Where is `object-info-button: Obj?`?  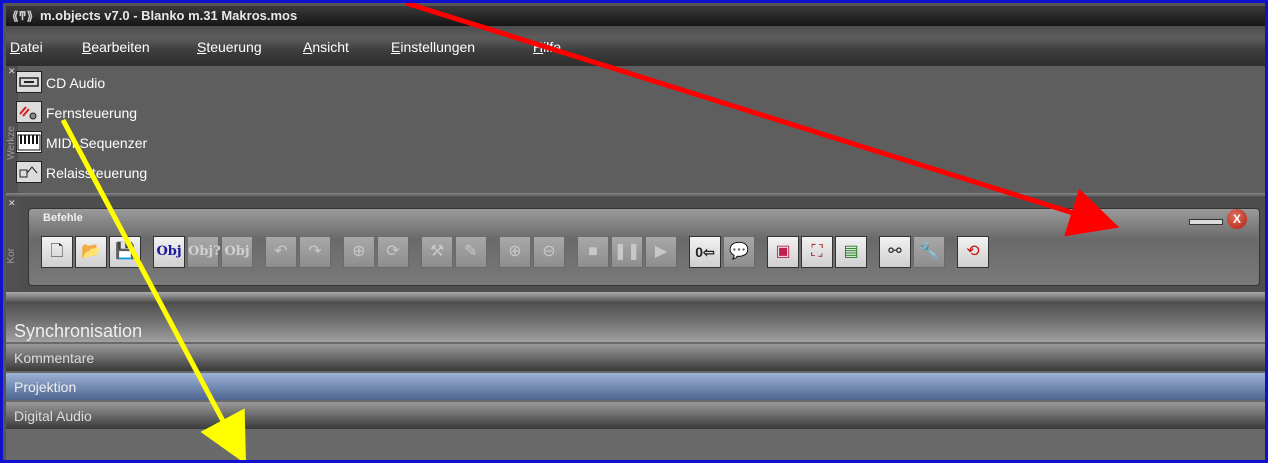
object-info-button: Obj? is located at coordinates (204, 252).